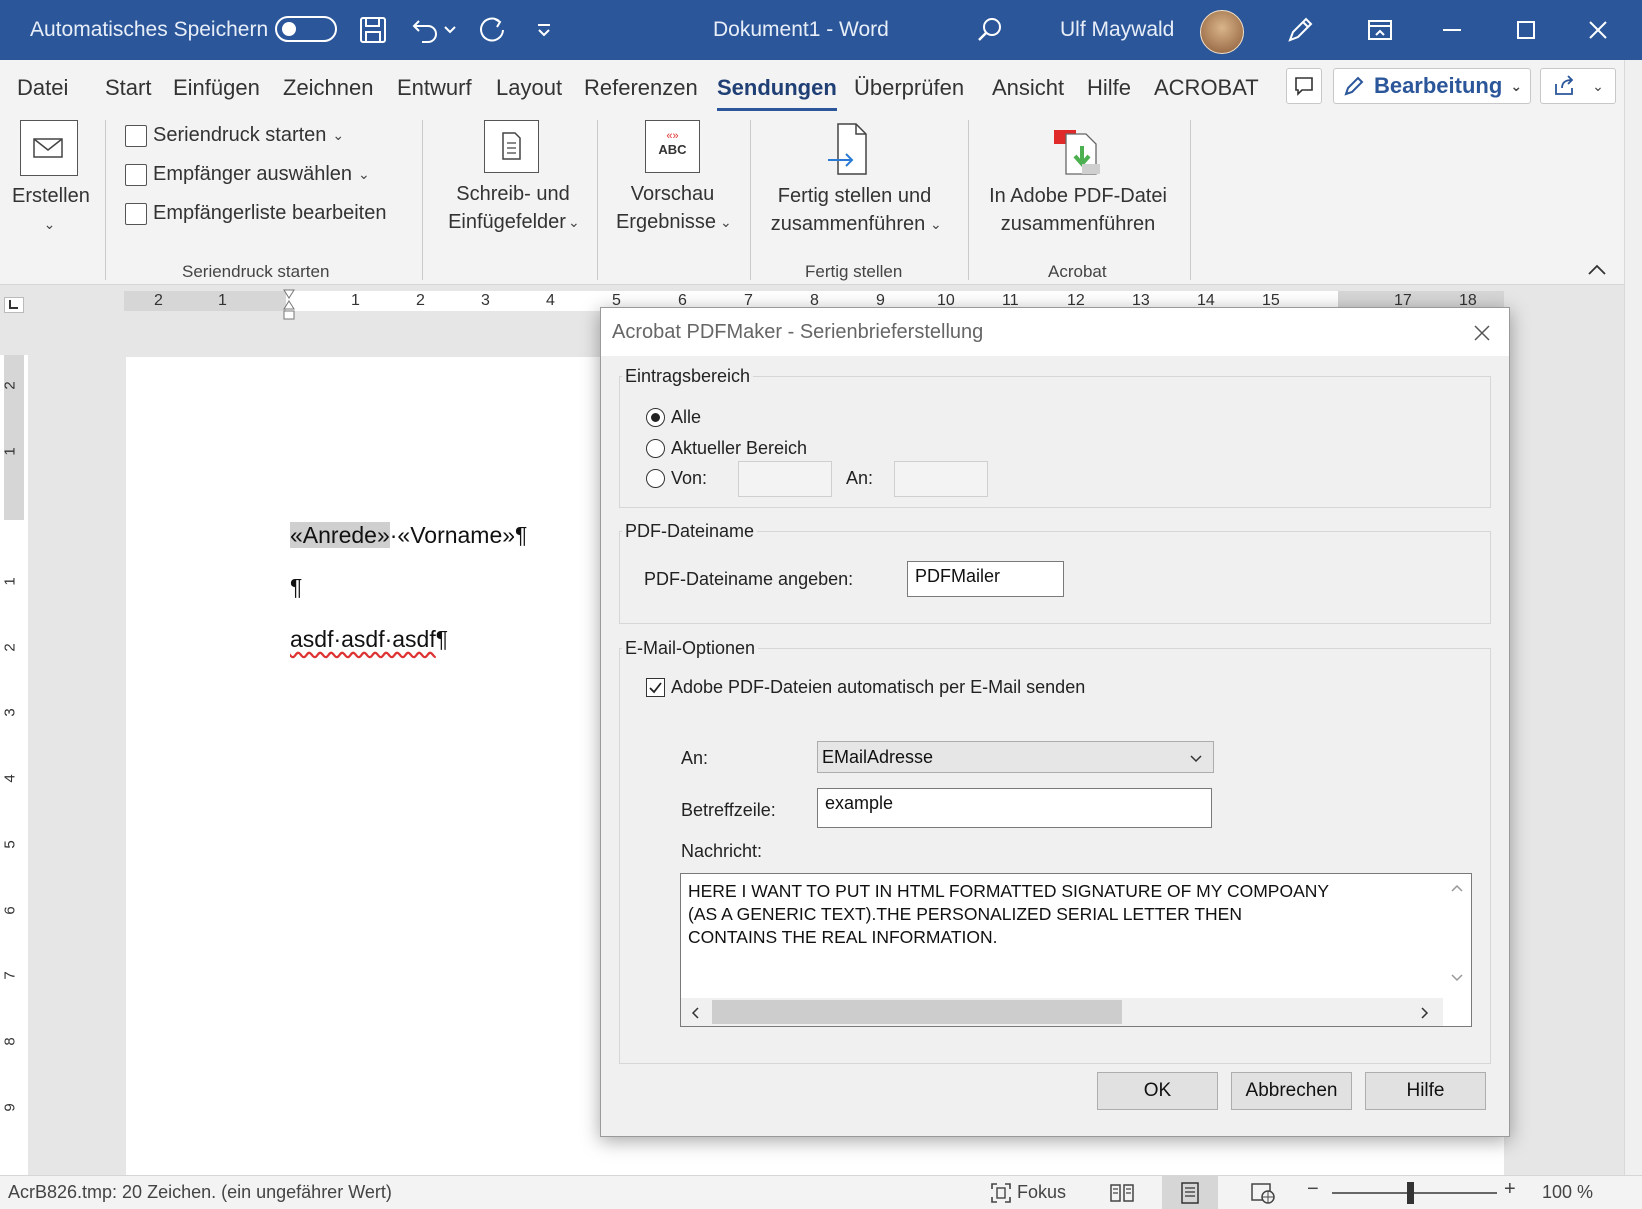 Image resolution: width=1642 pixels, height=1209 pixels. Describe the element at coordinates (690, 531) in the screenshot. I see `pdf-filename-group-title: PDF-Dateiname` at that location.